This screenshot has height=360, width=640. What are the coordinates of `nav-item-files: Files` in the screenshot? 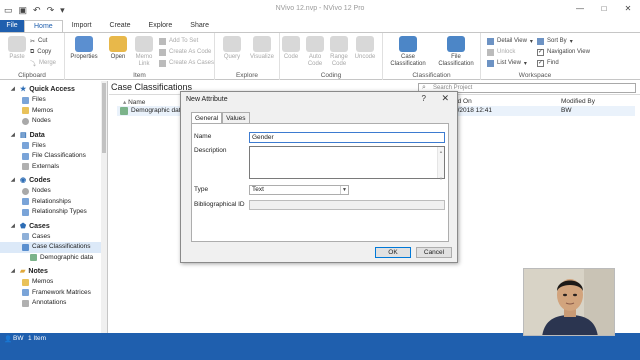 It's located at (53, 100).